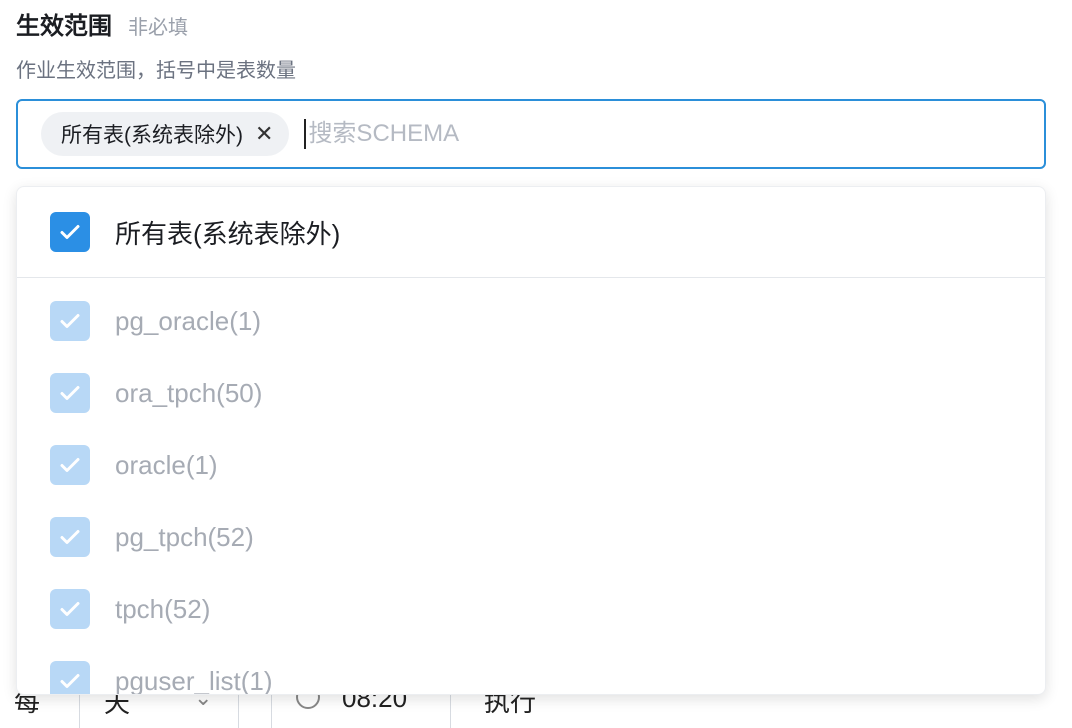 This screenshot has height=728, width=1072. What do you see at coordinates (163, 608) in the screenshot?
I see `option-label: tpch(52)` at bounding box center [163, 608].